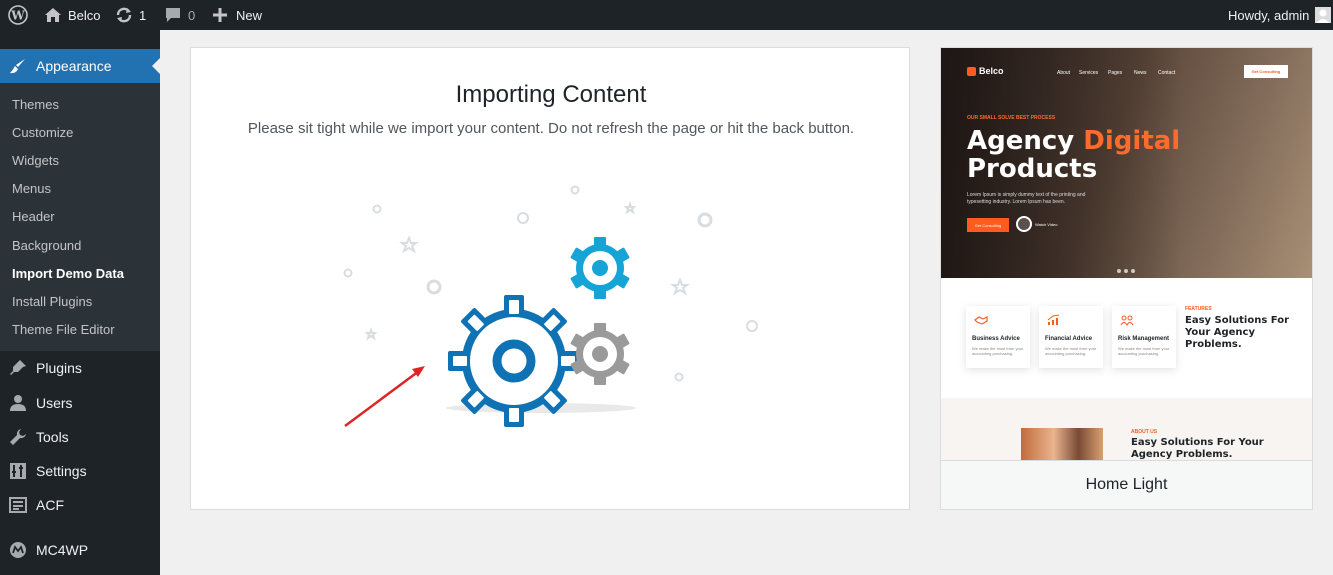  I want to click on my-account-link: Howdy, admin, so click(1280, 15).